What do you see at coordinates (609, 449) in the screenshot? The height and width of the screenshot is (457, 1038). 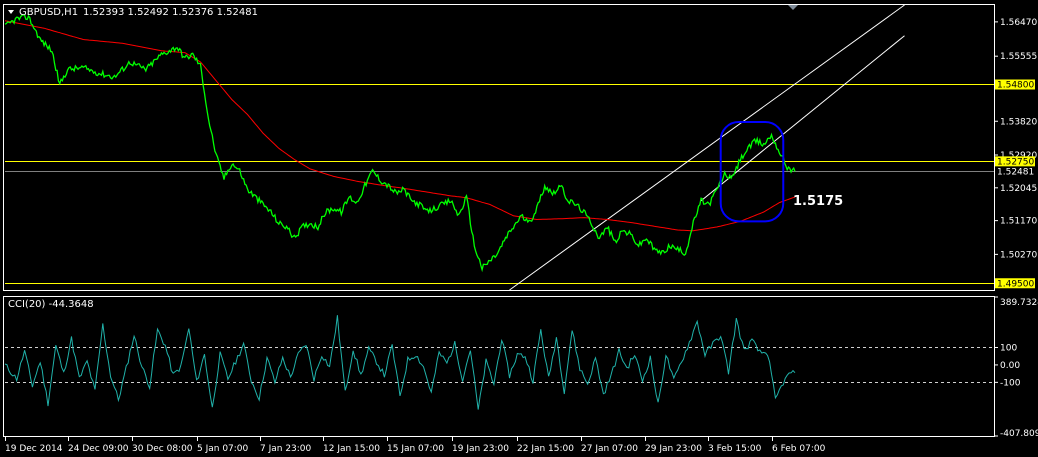 I see `time-tick-label: 27 Jan 07:00` at bounding box center [609, 449].